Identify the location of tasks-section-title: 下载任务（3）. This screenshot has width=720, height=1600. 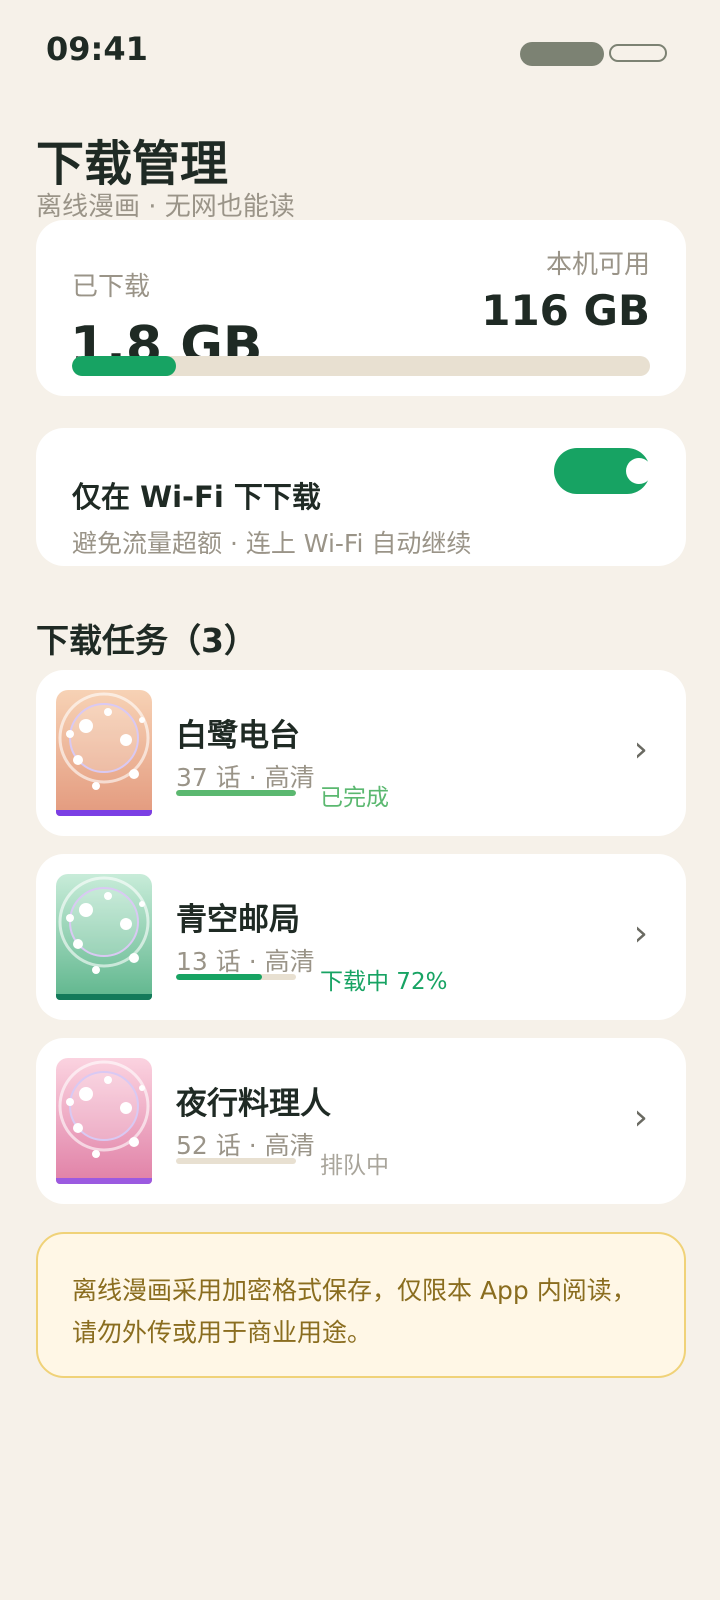
(146, 640).